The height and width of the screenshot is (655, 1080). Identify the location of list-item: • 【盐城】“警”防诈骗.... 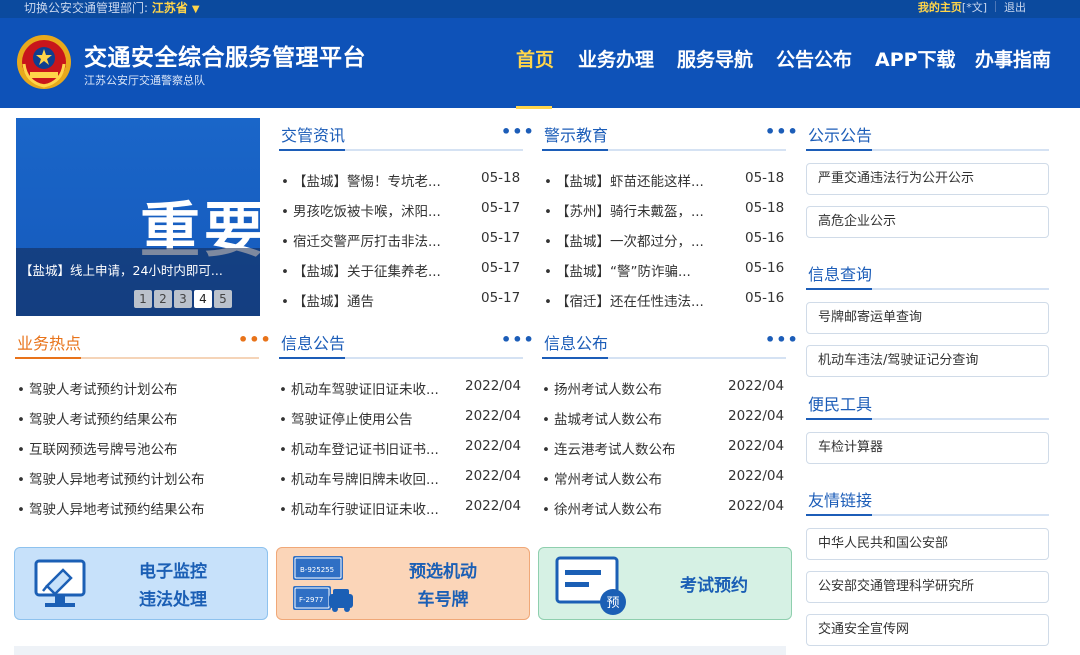
(617, 270).